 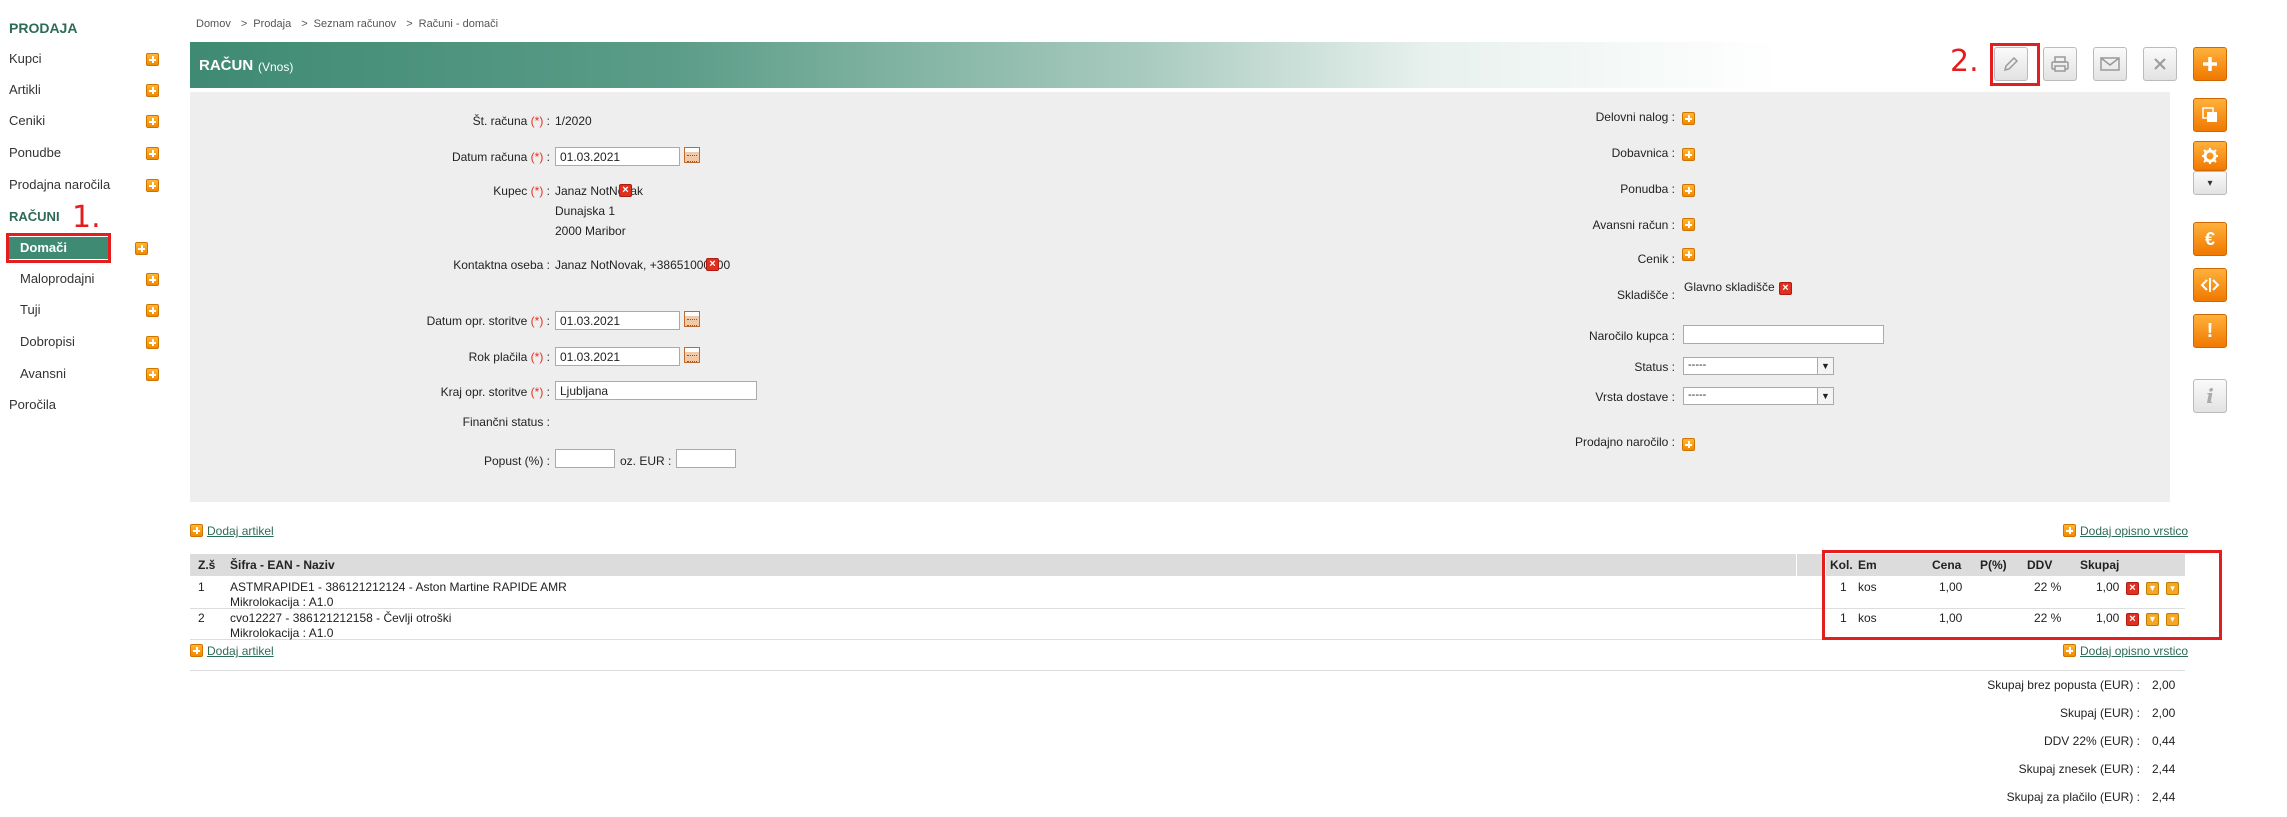 I want to click on status-selected-value: -----, so click(x=1697, y=365).